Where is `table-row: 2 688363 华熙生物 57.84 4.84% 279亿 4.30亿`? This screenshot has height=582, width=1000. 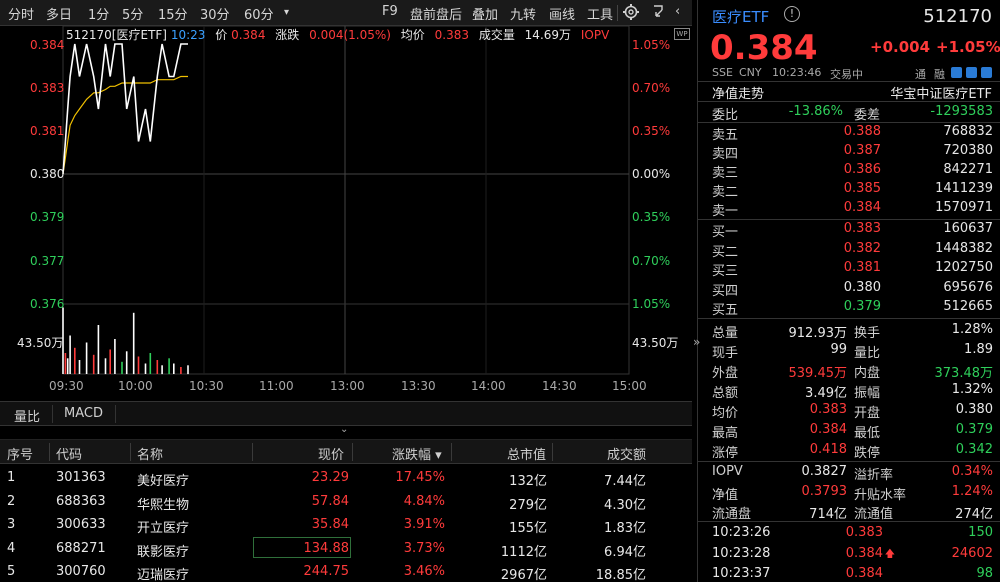
table-row: 2 688363 华熙生物 57.84 4.84% 279亿 4.30亿 is located at coordinates (346, 501).